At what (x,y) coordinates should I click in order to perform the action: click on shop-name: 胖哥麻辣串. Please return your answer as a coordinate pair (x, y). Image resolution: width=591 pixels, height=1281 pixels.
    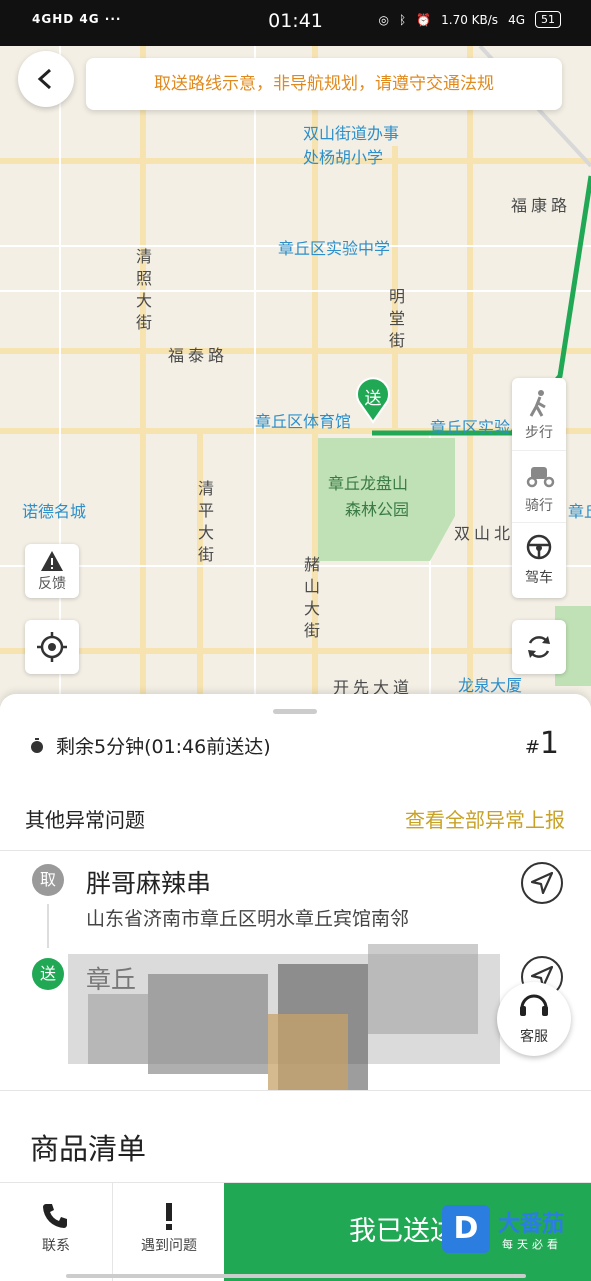
    Looking at the image, I should click on (149, 883).